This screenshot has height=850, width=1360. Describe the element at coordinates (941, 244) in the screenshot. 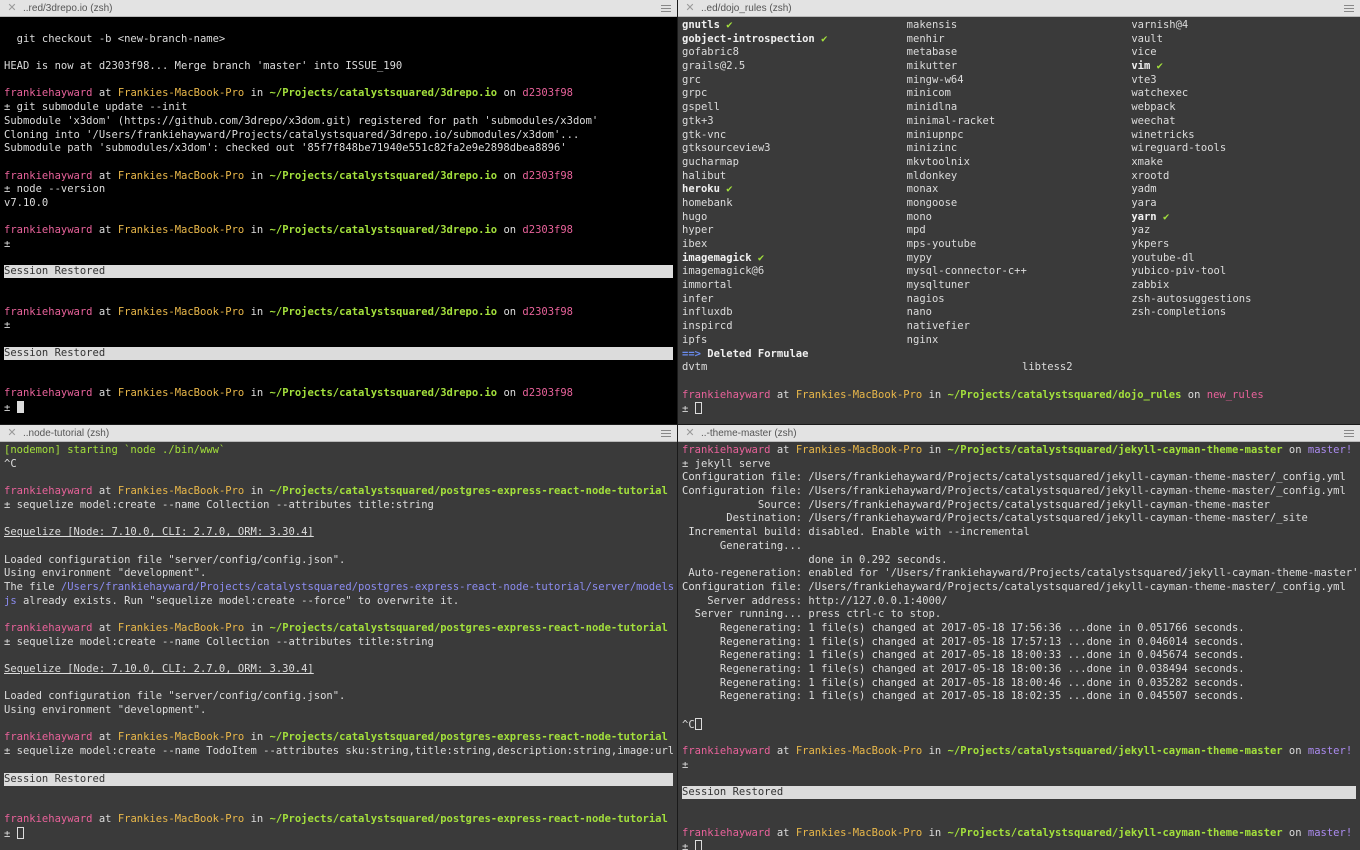

I see `formula-name: mps-youtube` at that location.